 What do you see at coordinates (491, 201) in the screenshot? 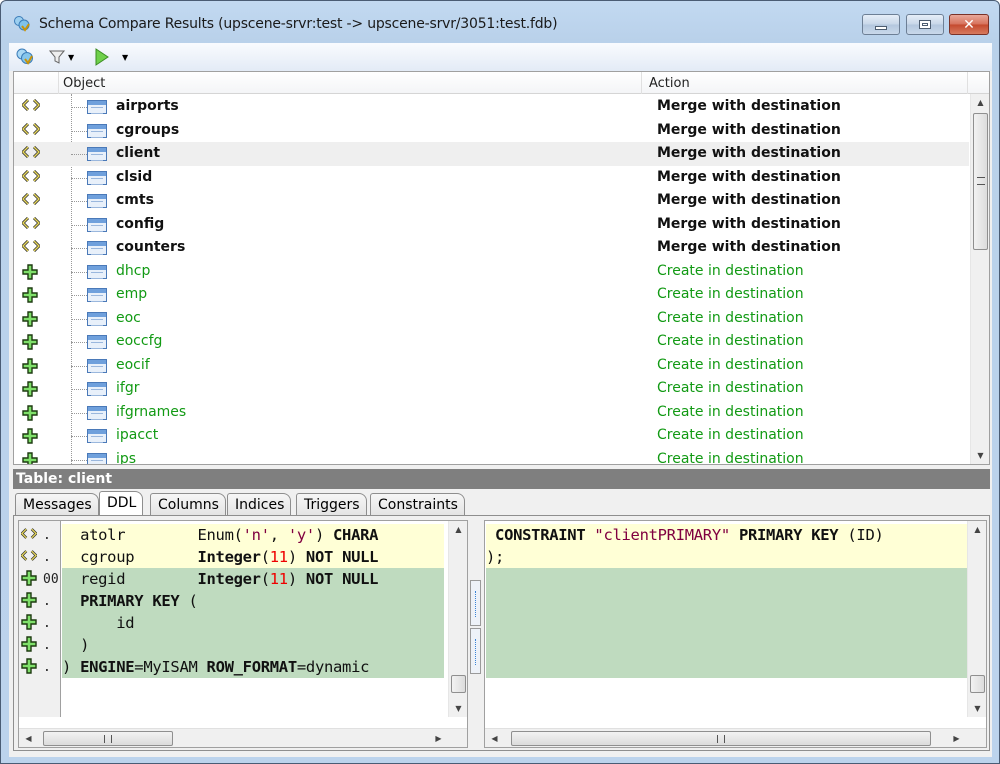
I see `table-row: cmts Merge with destination` at bounding box center [491, 201].